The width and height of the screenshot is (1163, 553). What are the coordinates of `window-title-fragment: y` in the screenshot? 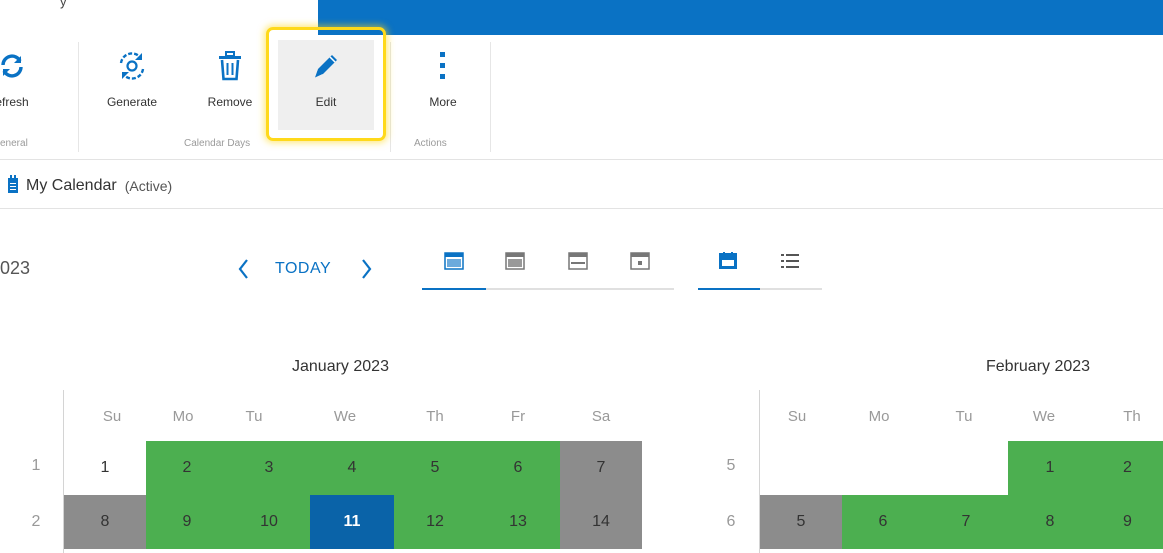 It's located at (63, 4).